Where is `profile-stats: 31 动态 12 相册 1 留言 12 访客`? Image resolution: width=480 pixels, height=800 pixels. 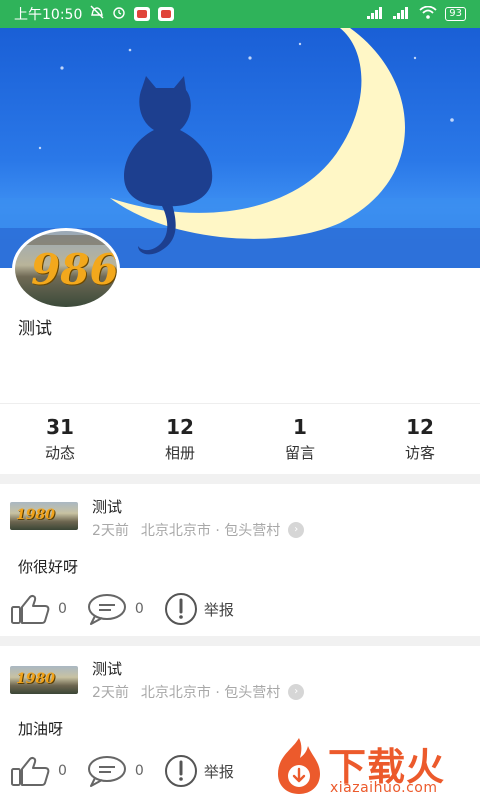 profile-stats: 31 动态 12 相册 1 留言 12 访客 is located at coordinates (240, 439).